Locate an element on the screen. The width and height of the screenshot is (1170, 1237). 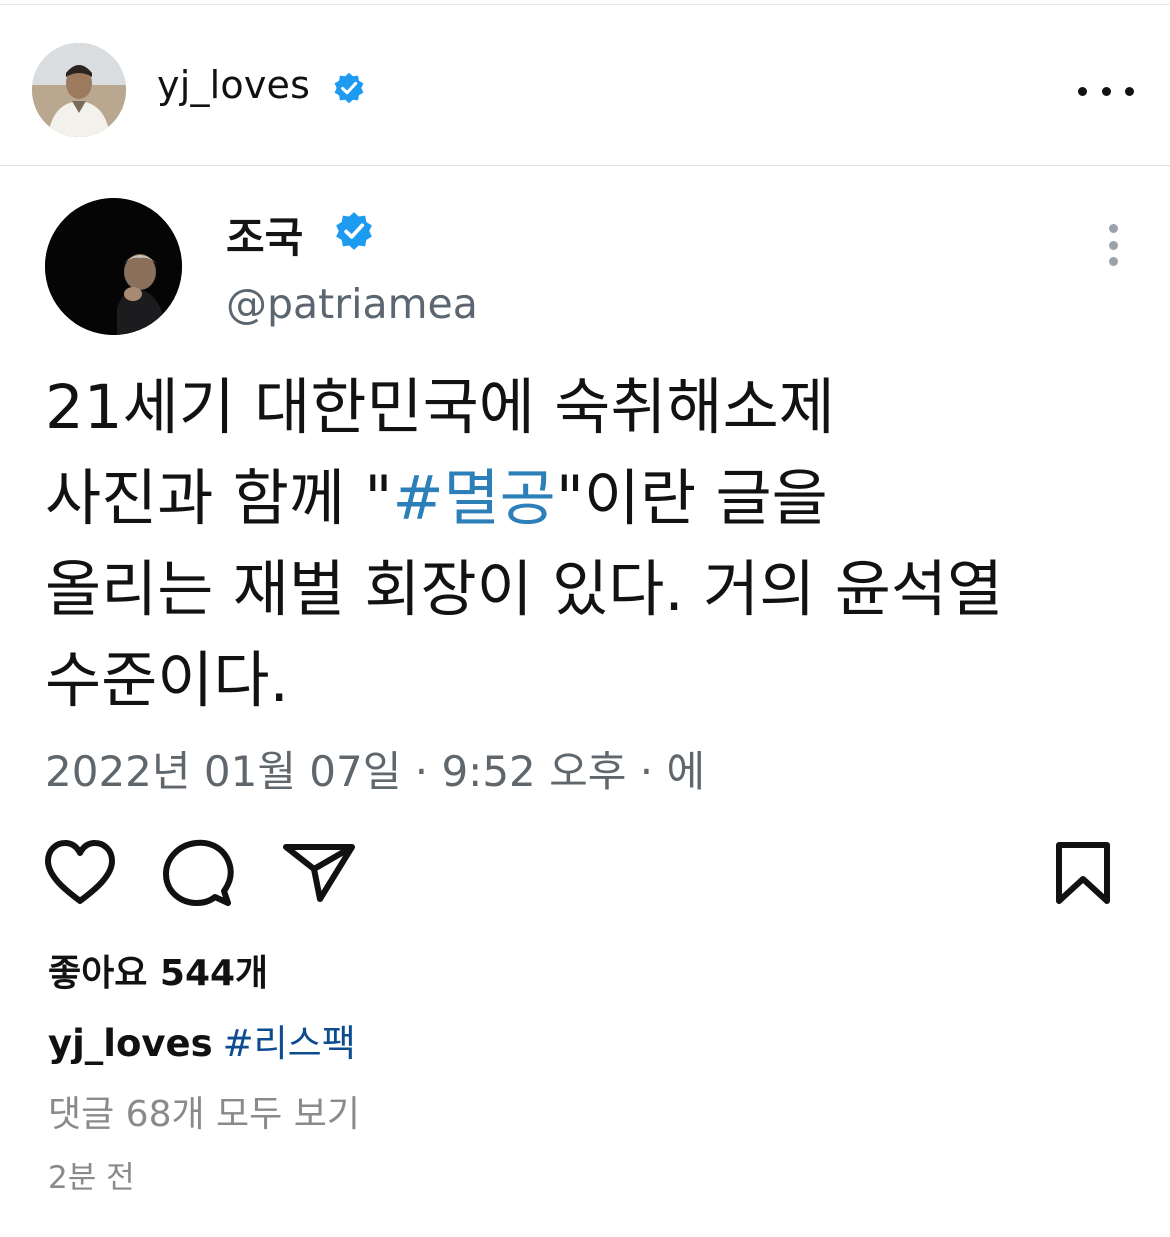
caption-hashtag: #리스팩 is located at coordinates (289, 1043).